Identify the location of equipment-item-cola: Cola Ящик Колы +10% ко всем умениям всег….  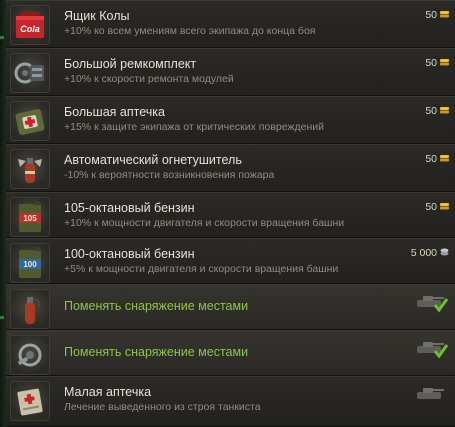
(230, 24).